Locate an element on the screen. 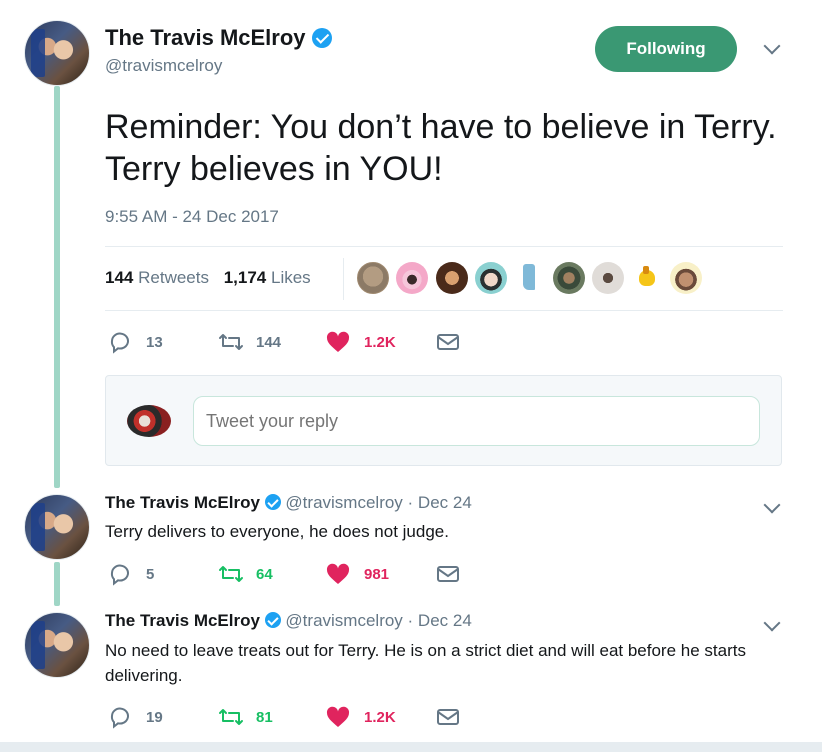 This screenshot has height=752, width=822. reply-action: 13 is located at coordinates (163, 342).